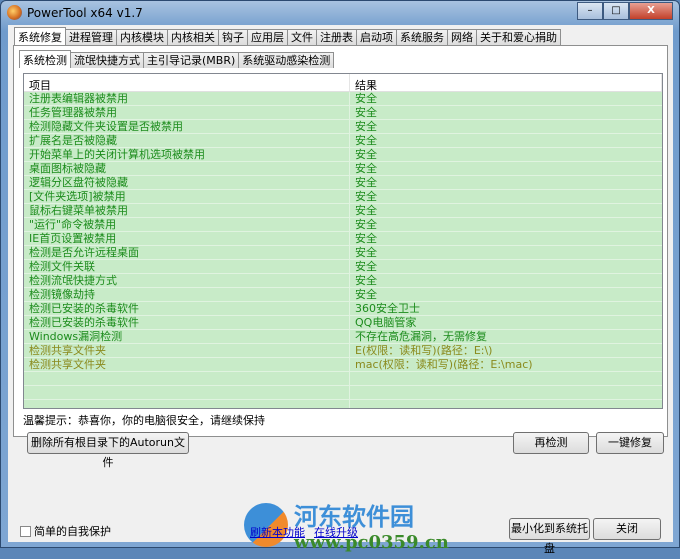 The width and height of the screenshot is (680, 559). What do you see at coordinates (187, 266) in the screenshot?
I see `row-item: 检测文件关联` at bounding box center [187, 266].